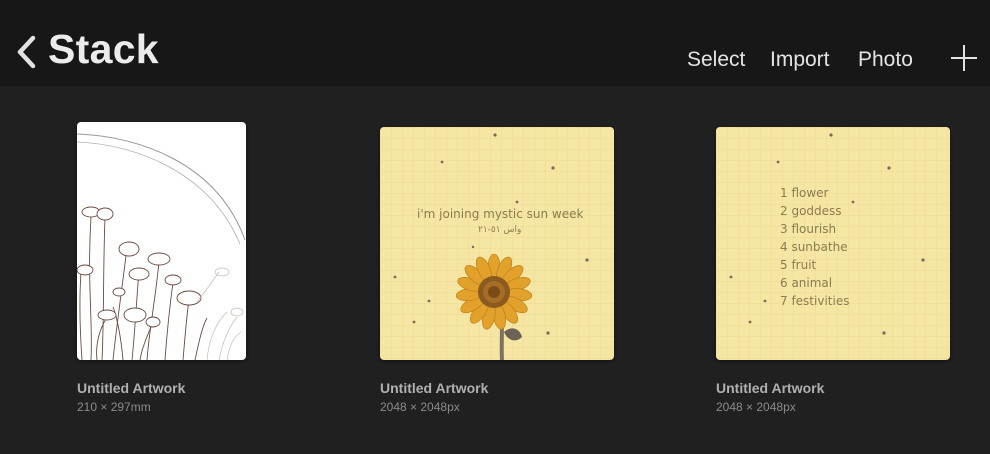 The height and width of the screenshot is (454, 990). What do you see at coordinates (814, 247) in the screenshot?
I see `list-item: 4 sunbathe` at bounding box center [814, 247].